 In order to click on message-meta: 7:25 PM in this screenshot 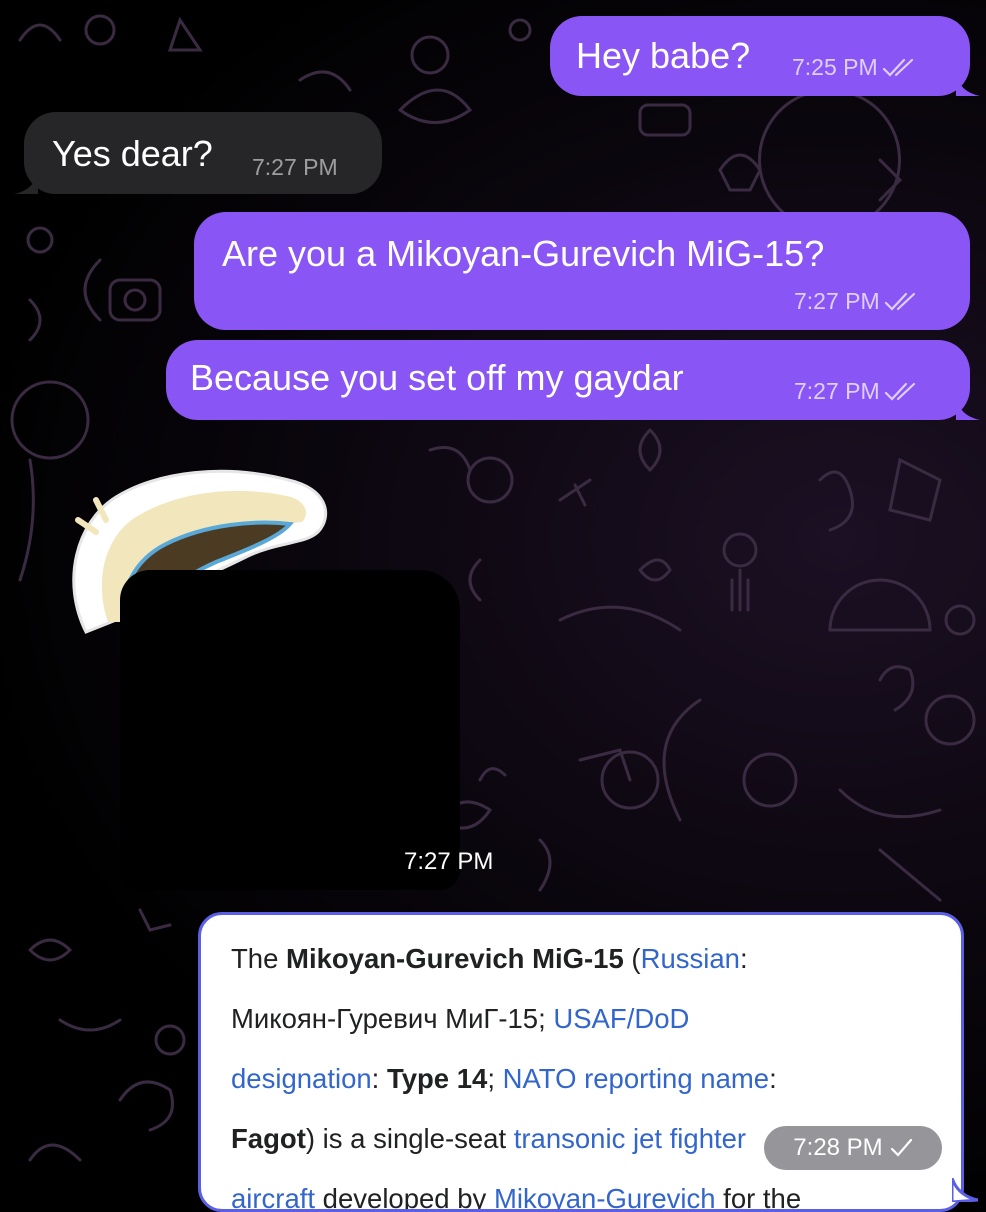, I will do `click(854, 67)`.